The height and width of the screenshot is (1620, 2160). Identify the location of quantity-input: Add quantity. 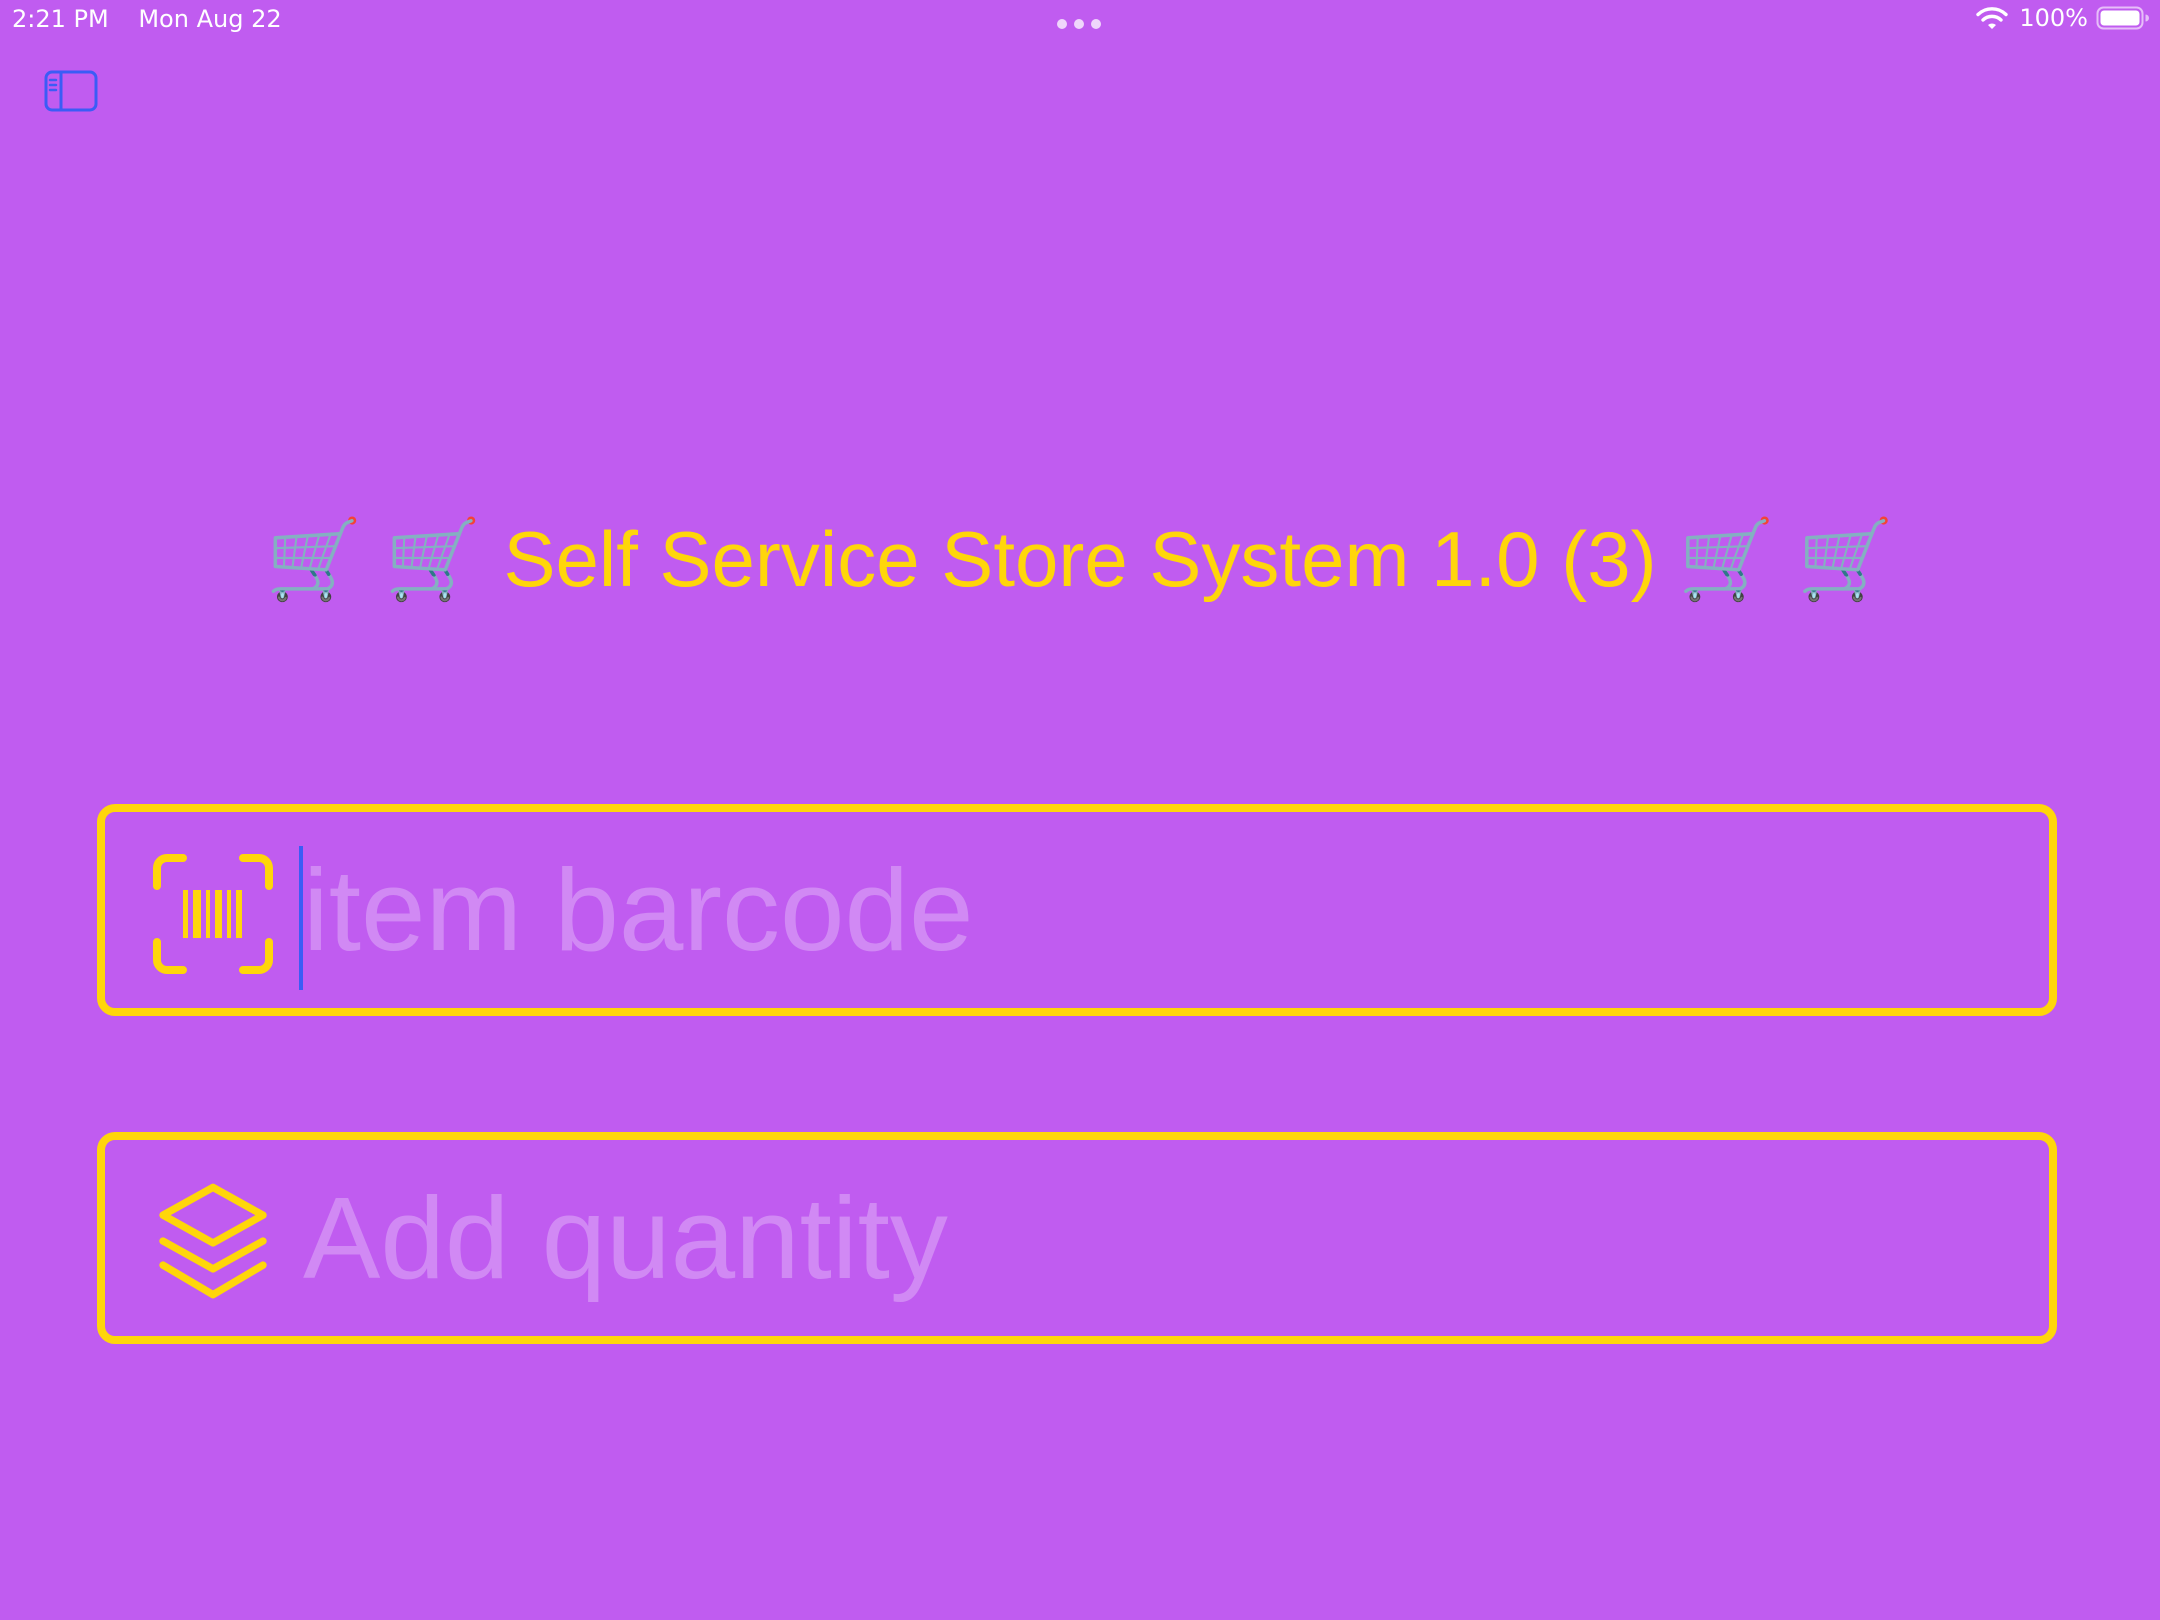
(625, 1238).